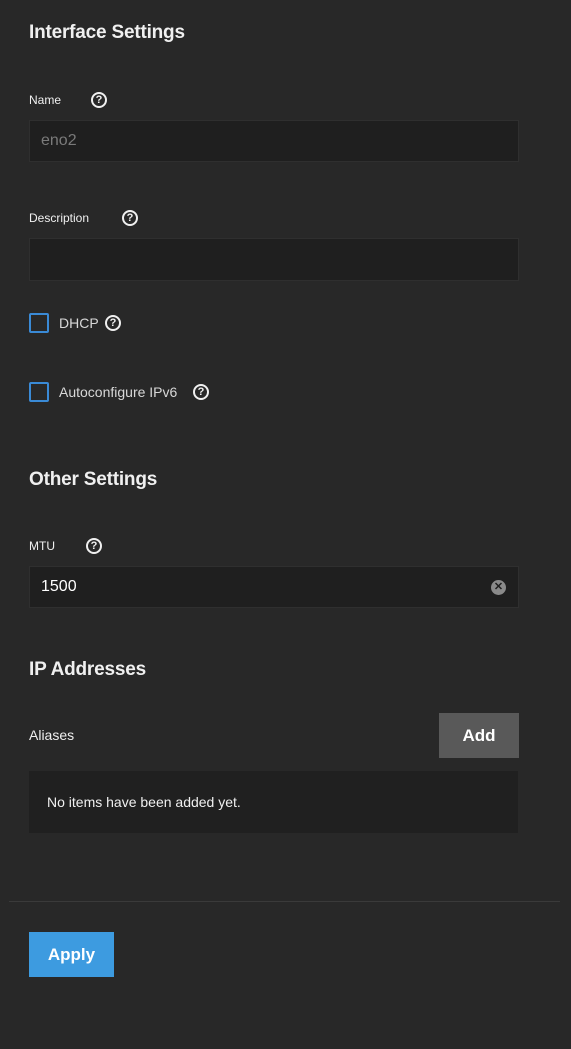 The width and height of the screenshot is (571, 1049). Describe the element at coordinates (93, 479) in the screenshot. I see `other-settings-title: Other Settings` at that location.